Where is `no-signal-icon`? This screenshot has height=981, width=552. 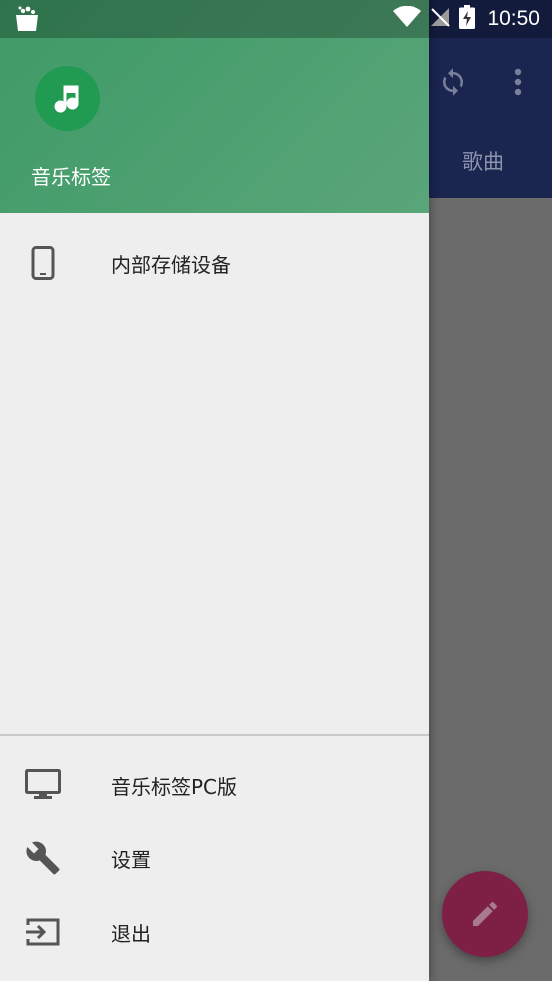
no-signal-icon is located at coordinates (440, 19).